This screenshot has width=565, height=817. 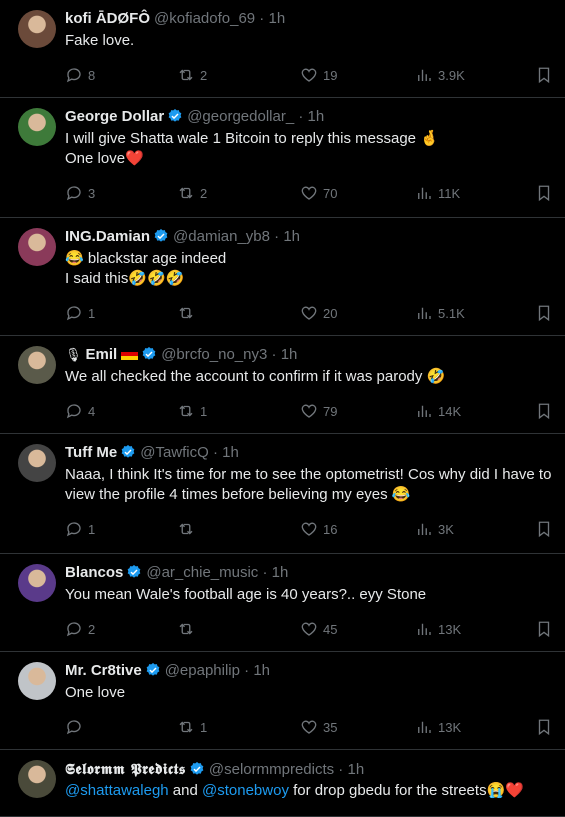 What do you see at coordinates (114, 116) in the screenshot?
I see `author-name: George Dollar` at bounding box center [114, 116].